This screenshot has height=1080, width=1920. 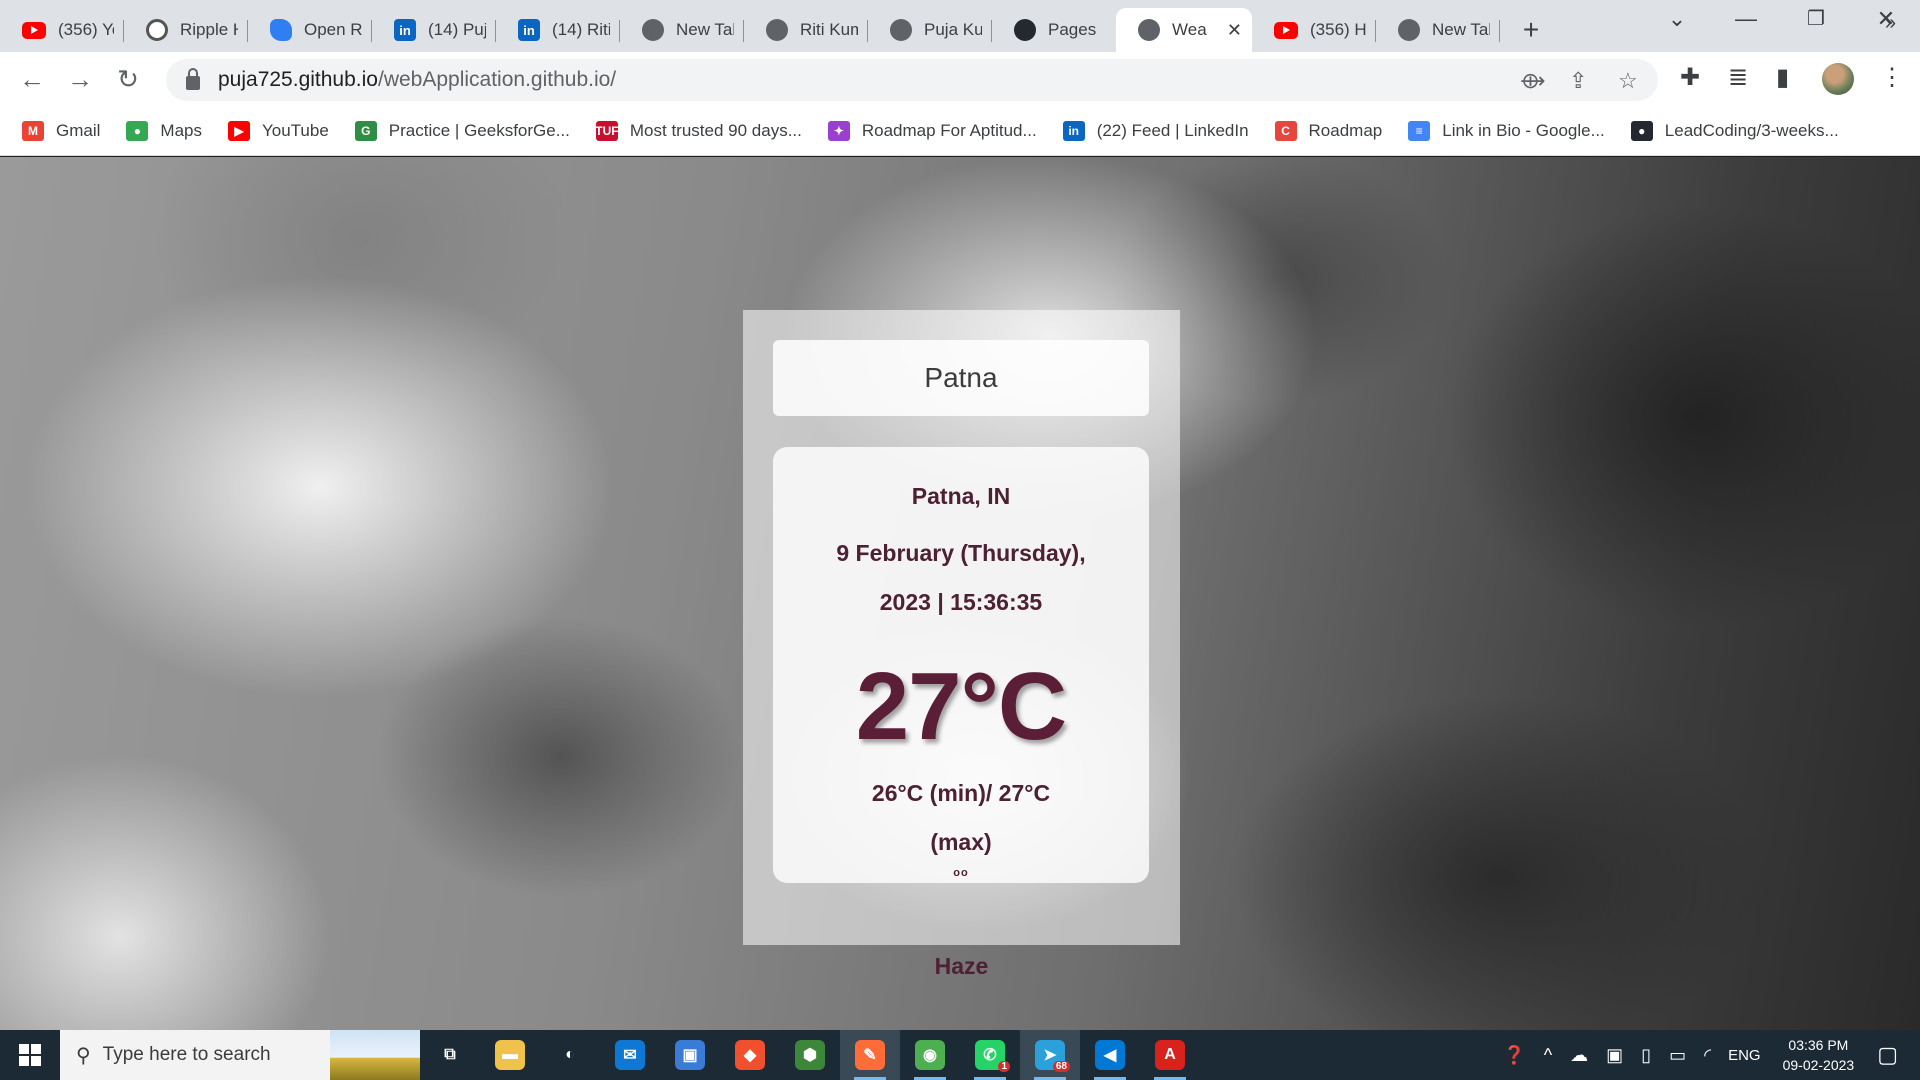 I want to click on taskbar-app: ◐, so click(x=570, y=1055).